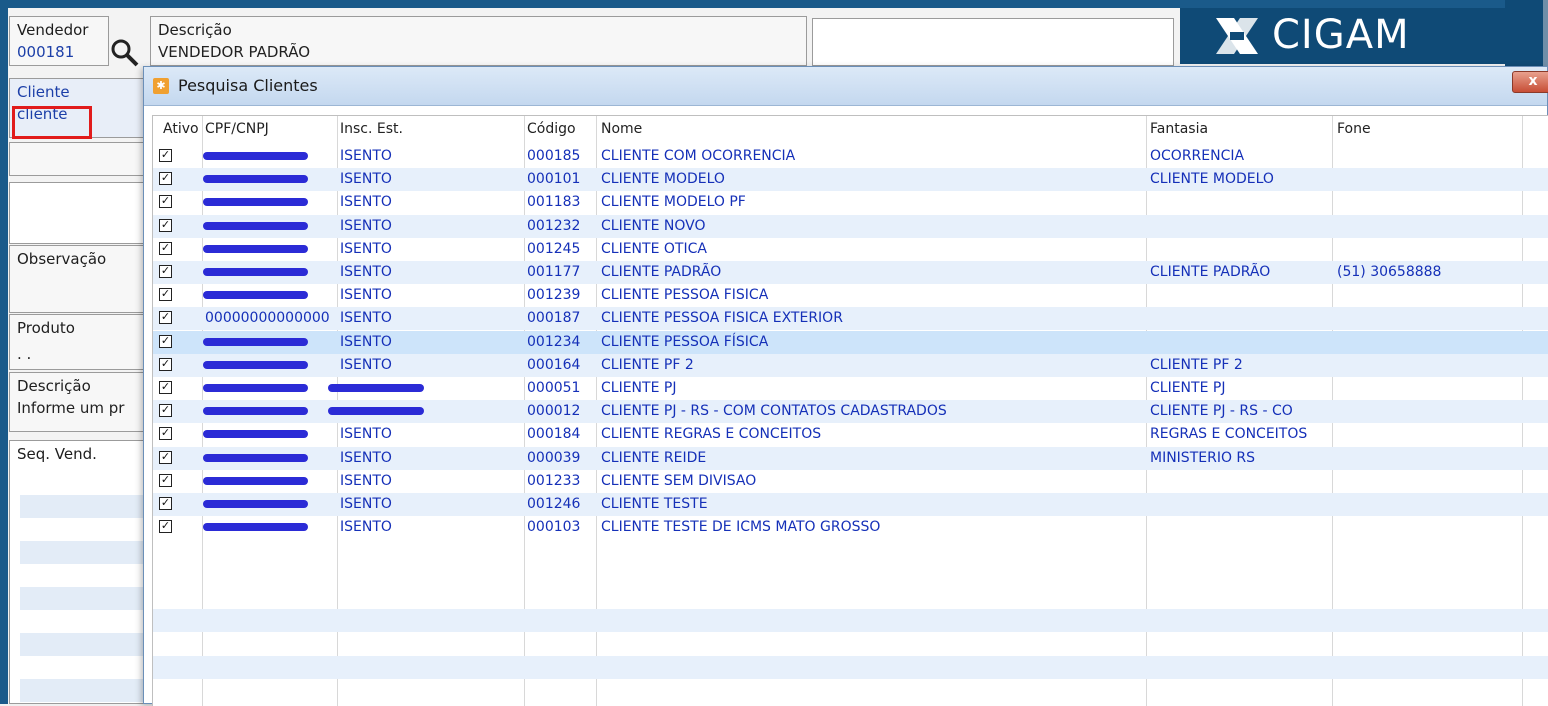  What do you see at coordinates (654, 504) in the screenshot?
I see `nome-cell: CLIENTE TESTE` at bounding box center [654, 504].